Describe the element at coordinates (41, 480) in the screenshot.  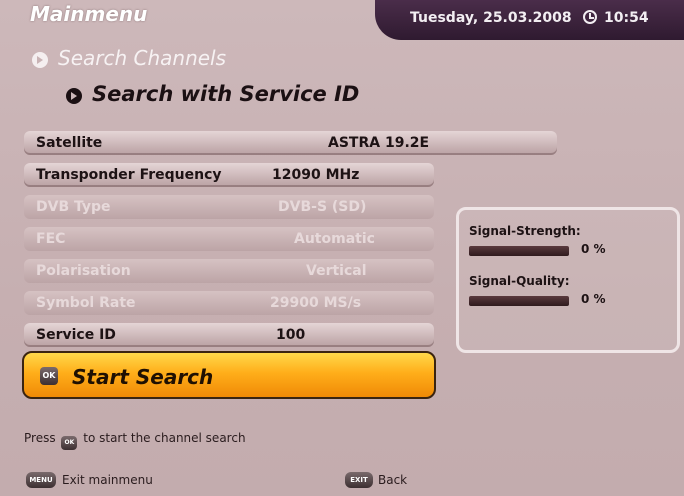
I see `menu-key-icon: MENU` at that location.